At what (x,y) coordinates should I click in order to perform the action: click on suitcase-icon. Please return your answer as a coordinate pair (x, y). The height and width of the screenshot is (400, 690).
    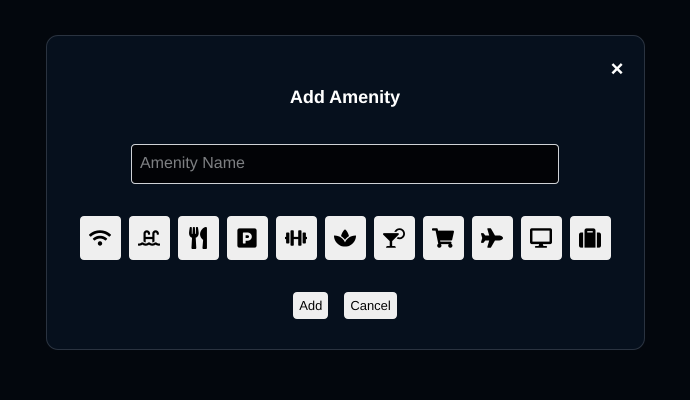
    Looking at the image, I should click on (590, 238).